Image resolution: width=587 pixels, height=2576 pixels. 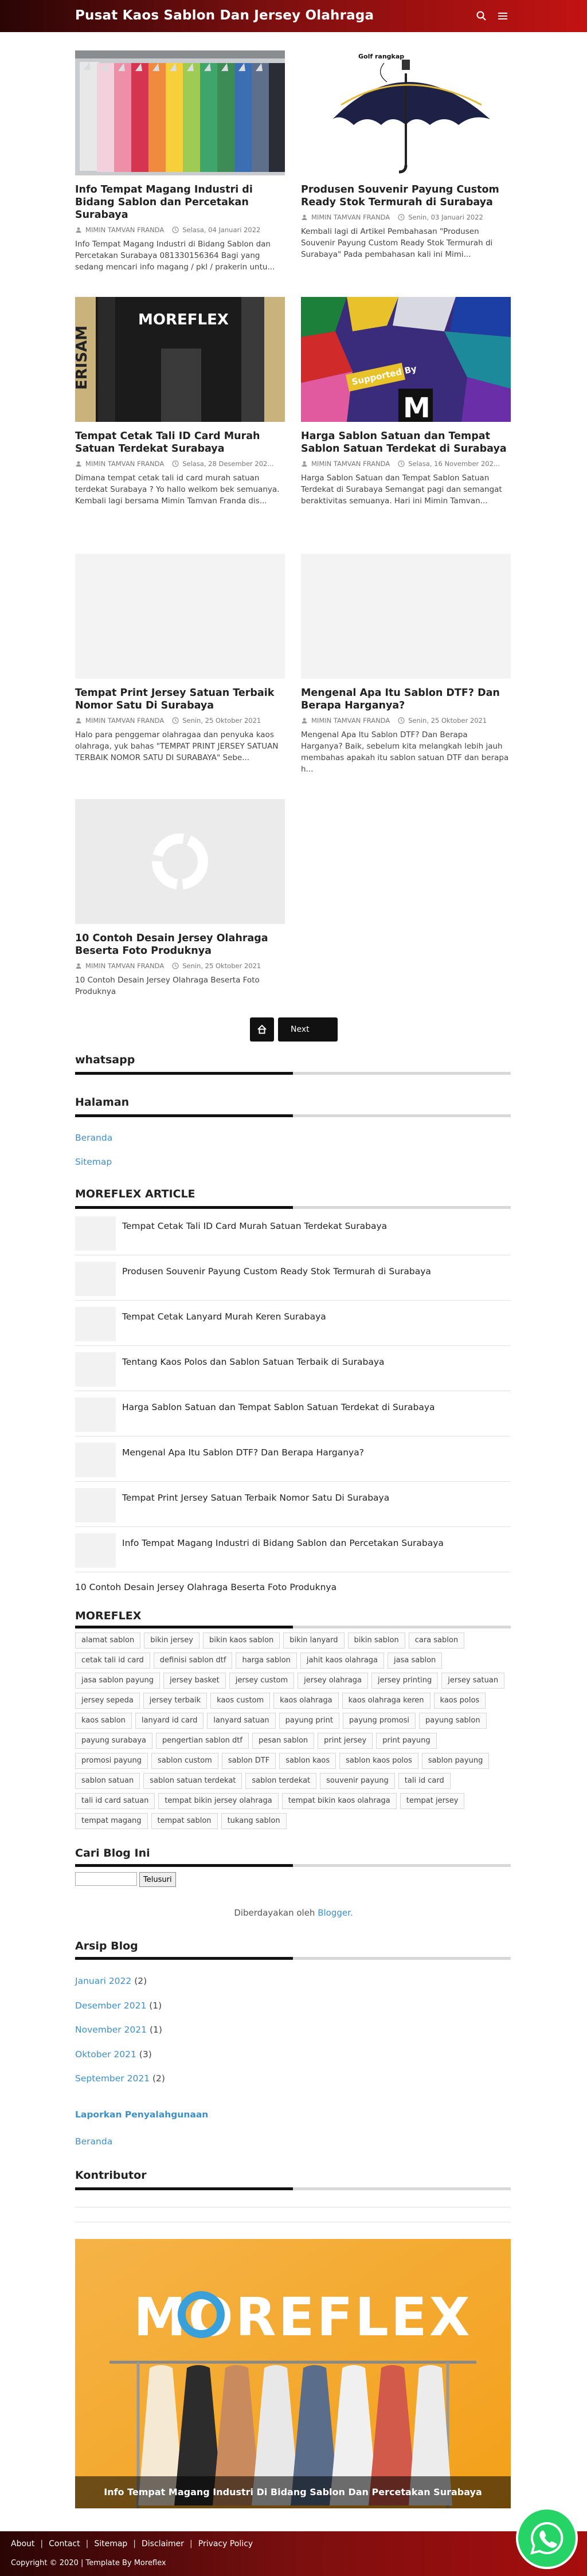 I want to click on post-thumbnail: Golf rangkap, so click(x=406, y=112).